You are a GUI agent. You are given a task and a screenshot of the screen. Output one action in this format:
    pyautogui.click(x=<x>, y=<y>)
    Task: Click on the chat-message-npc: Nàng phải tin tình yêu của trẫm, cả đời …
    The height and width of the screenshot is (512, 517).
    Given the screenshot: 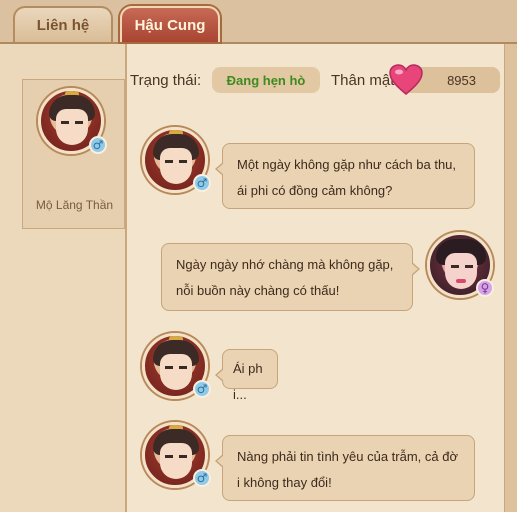 What is the action you would take?
    pyautogui.click(x=345, y=468)
    